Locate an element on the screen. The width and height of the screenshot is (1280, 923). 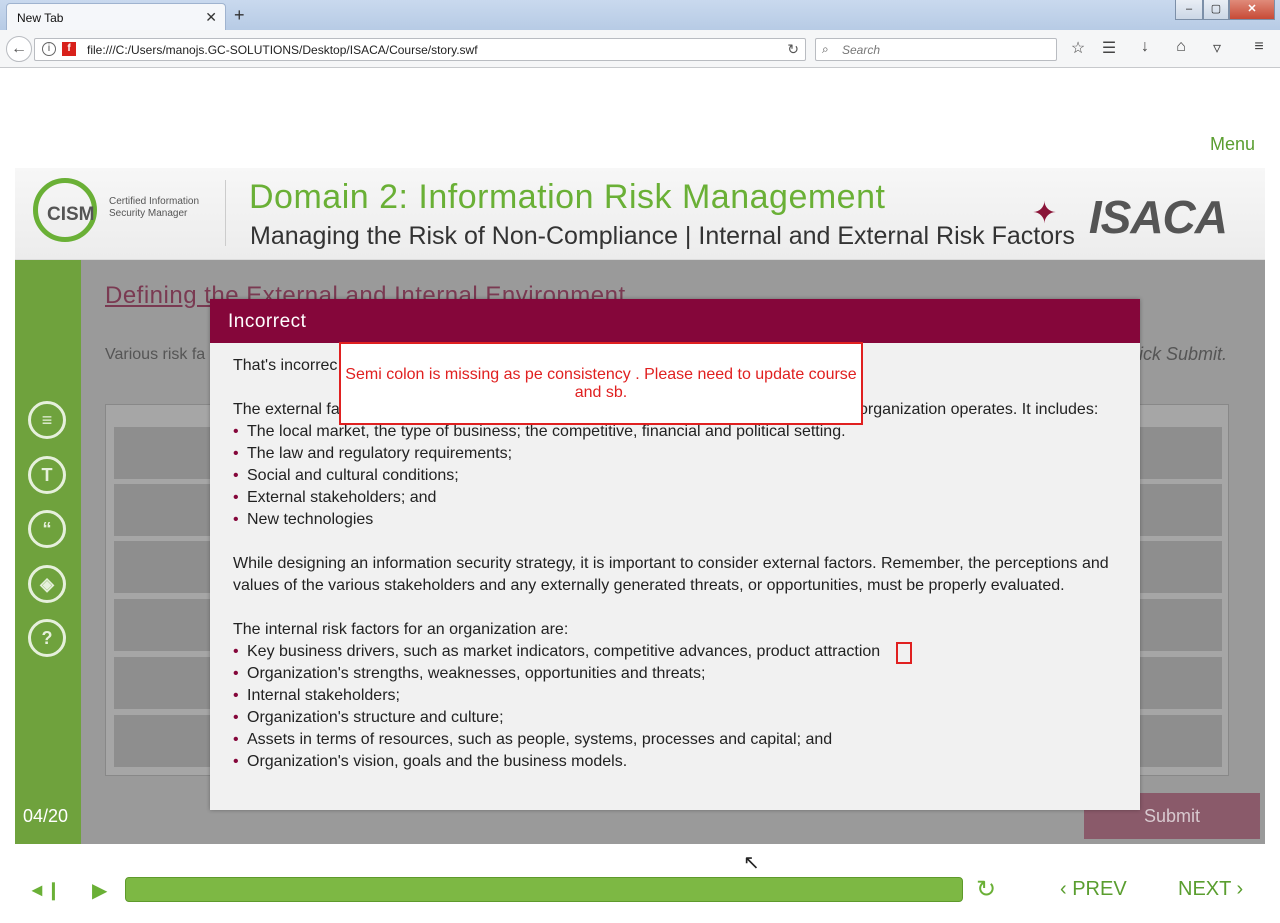
list-item: External stakeholders; and is located at coordinates (678, 498).